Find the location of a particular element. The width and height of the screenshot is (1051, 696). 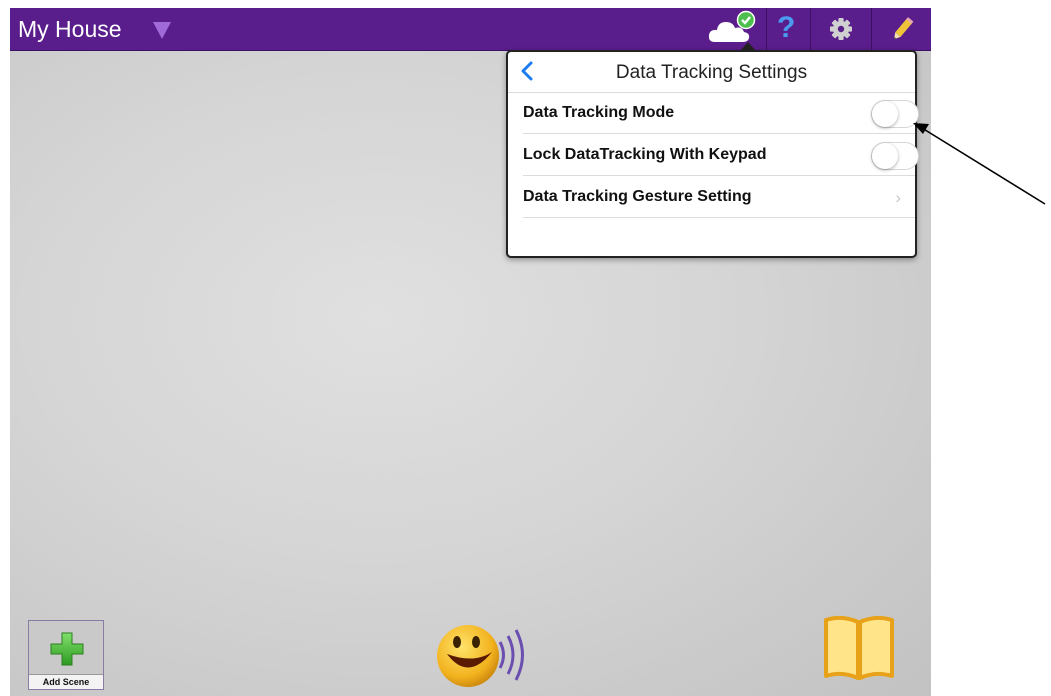

add-scene-button: Add Scene is located at coordinates (66, 655).